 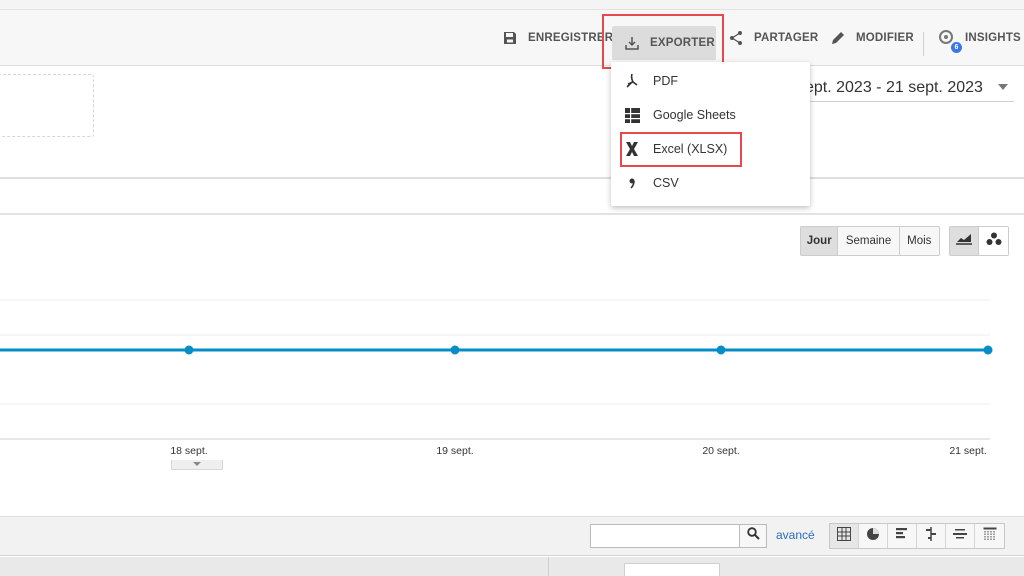 What do you see at coordinates (548, 566) in the screenshot?
I see `table-header-divider` at bounding box center [548, 566].